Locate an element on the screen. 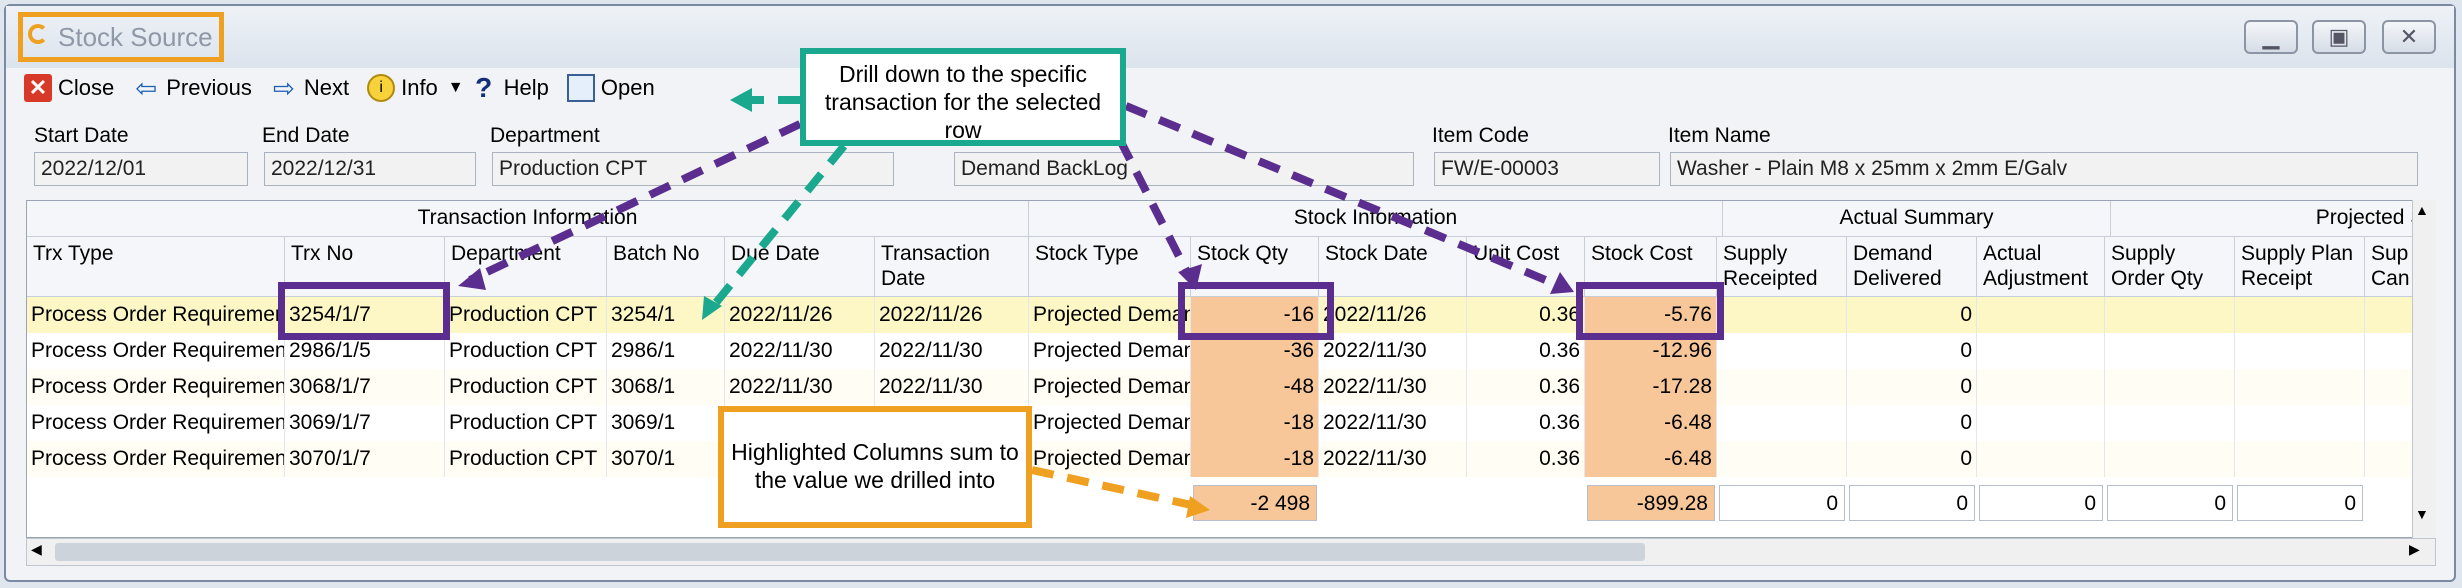  arrow-to-stock-qty is located at coordinates (1155, 209).